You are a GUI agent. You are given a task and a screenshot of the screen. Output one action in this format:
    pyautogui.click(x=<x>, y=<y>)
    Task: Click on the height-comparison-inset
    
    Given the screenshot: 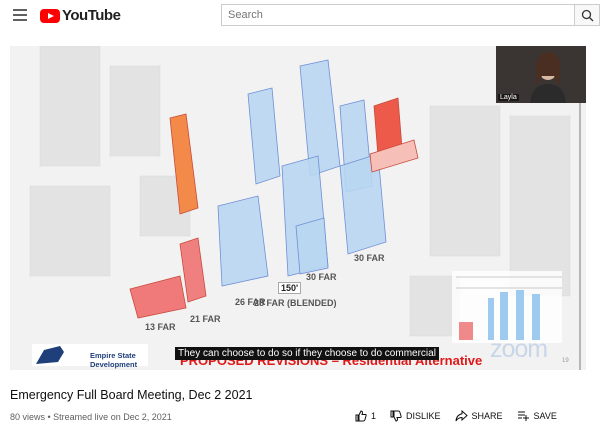 What is the action you would take?
    pyautogui.click(x=507, y=307)
    